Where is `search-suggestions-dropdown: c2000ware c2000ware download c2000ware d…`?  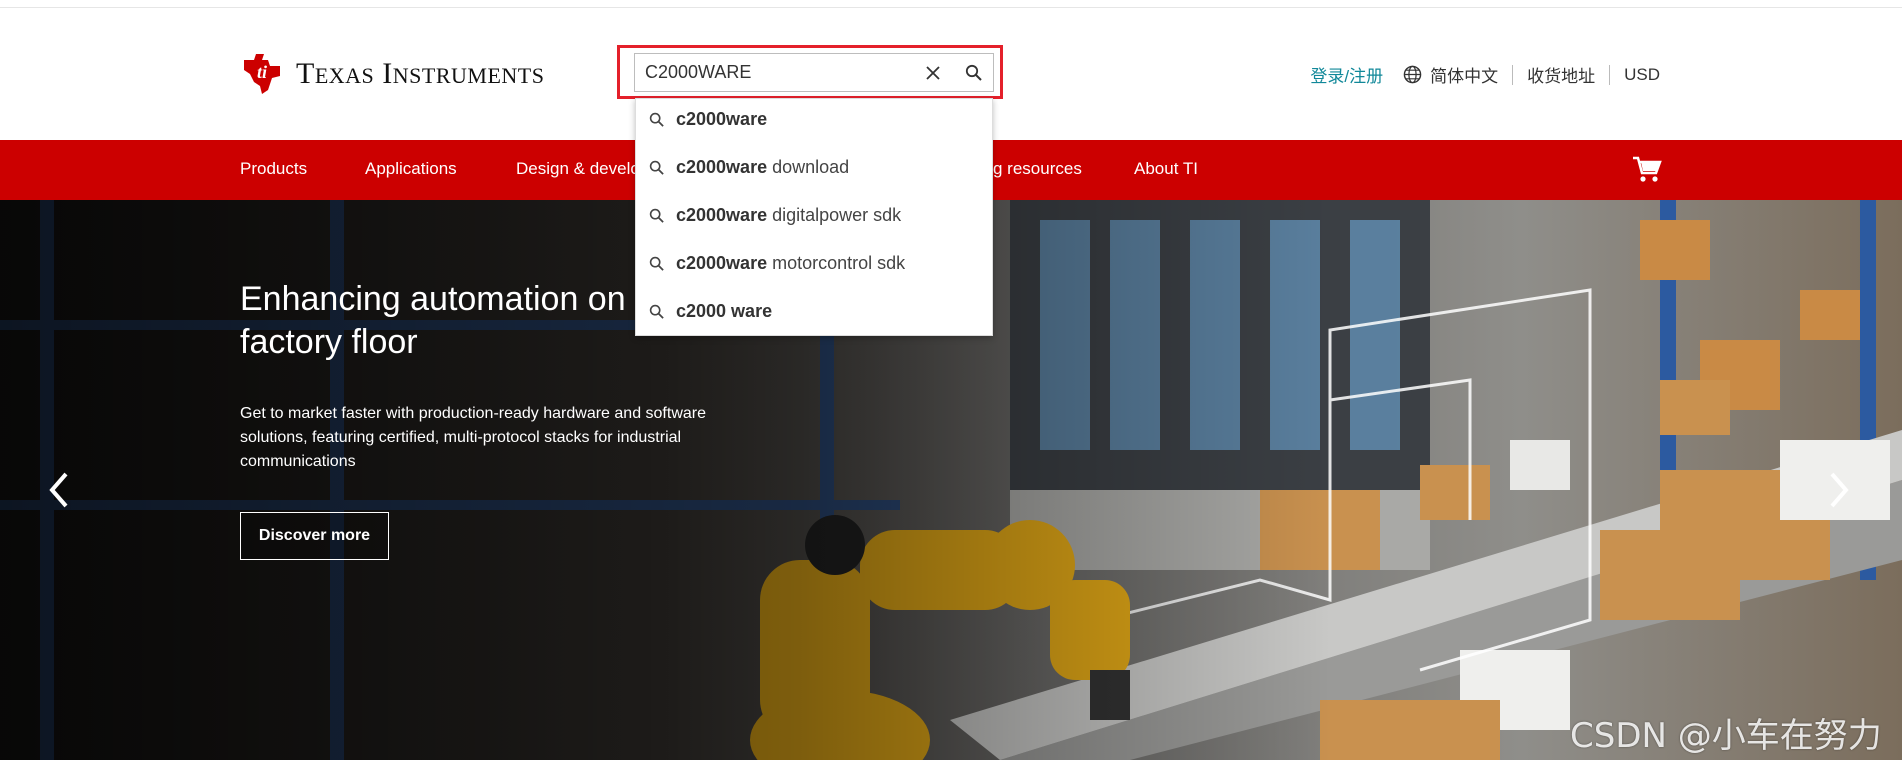 search-suggestions-dropdown: c2000ware c2000ware download c2000ware d… is located at coordinates (814, 217).